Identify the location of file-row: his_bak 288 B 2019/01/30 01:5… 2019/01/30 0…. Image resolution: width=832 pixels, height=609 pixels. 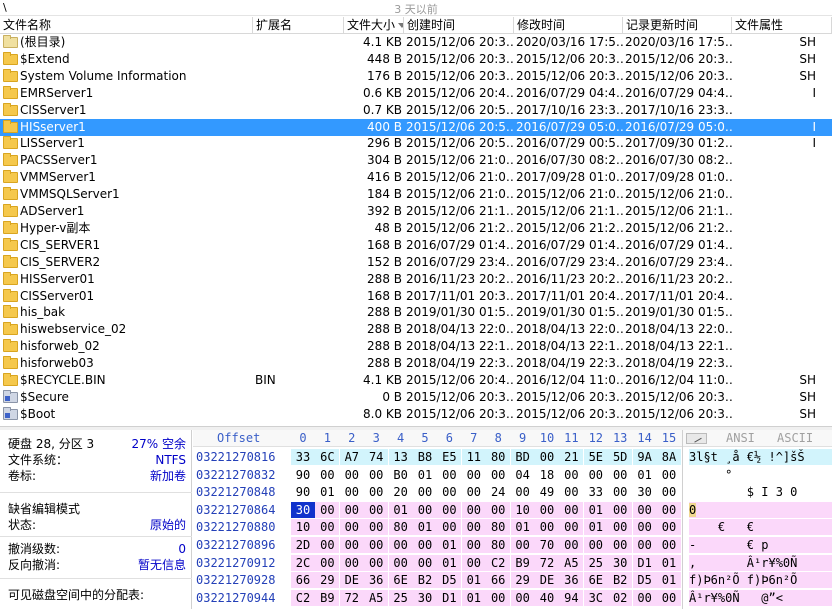
(416, 312).